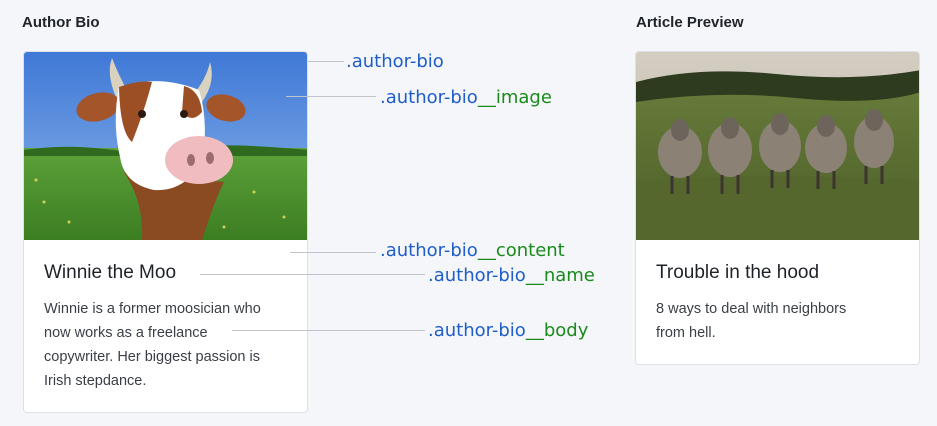 This screenshot has height=426, width=937. What do you see at coordinates (326, 61) in the screenshot?
I see `leader-line-author-bio` at bounding box center [326, 61].